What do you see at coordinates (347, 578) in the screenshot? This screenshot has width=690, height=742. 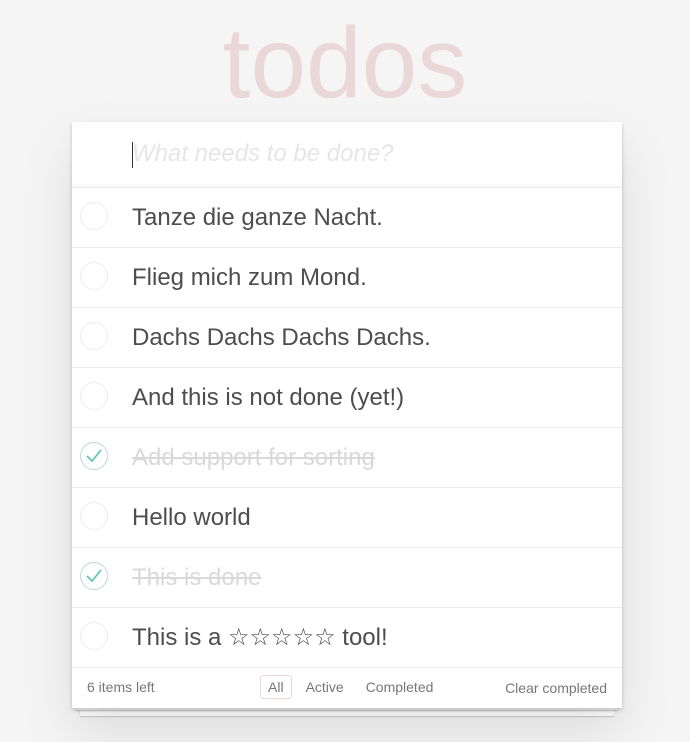 I see `todo-item-completed: This is done` at bounding box center [347, 578].